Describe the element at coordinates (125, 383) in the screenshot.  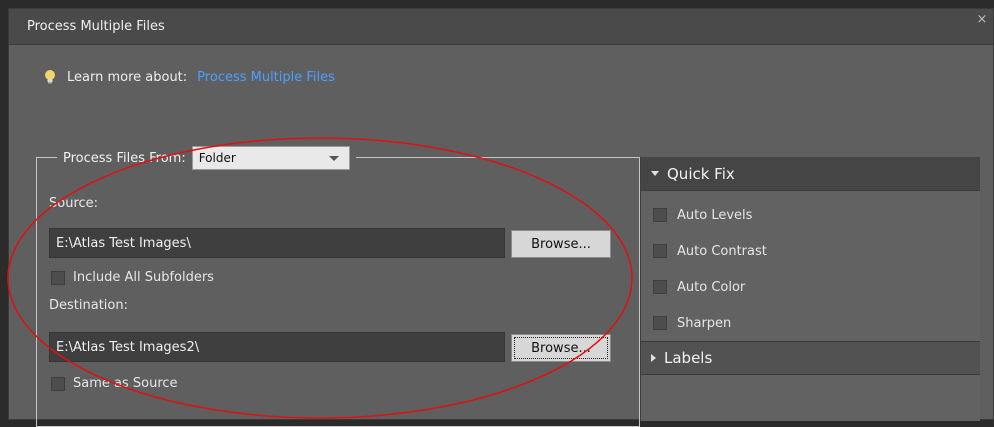
I see `same-as-source-label: Same as Source` at that location.